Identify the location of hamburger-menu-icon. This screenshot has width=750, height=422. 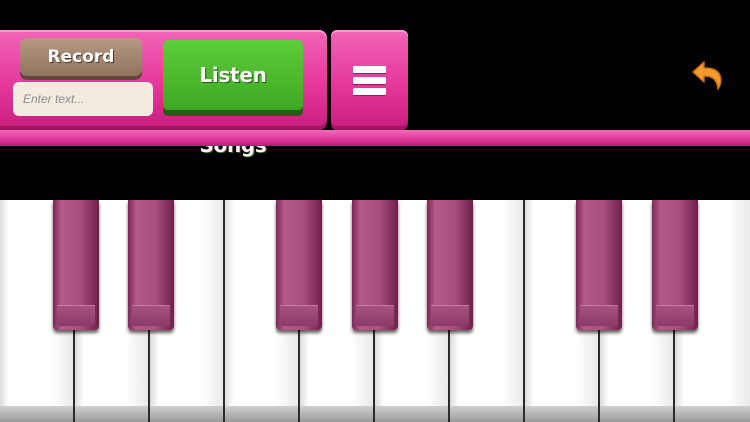
(369, 80).